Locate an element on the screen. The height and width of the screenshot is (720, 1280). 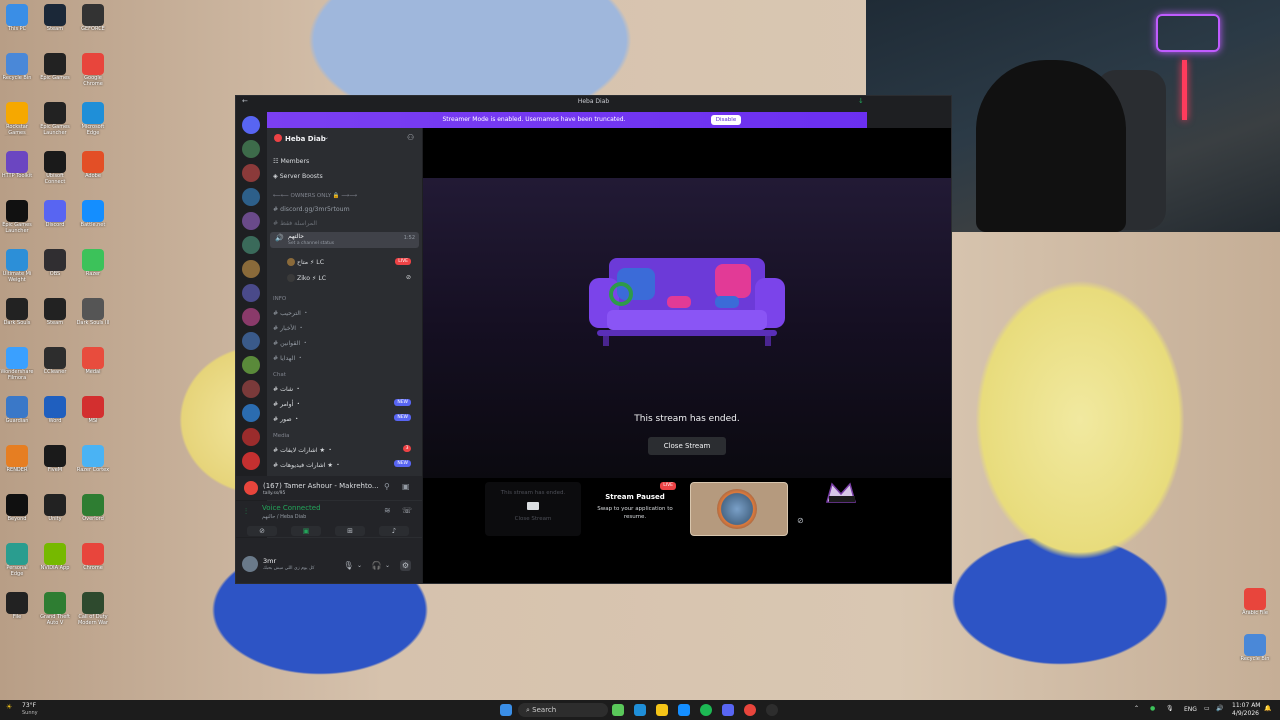
channel-commands: # أوامر ・ NEW is located at coordinates (344, 403).